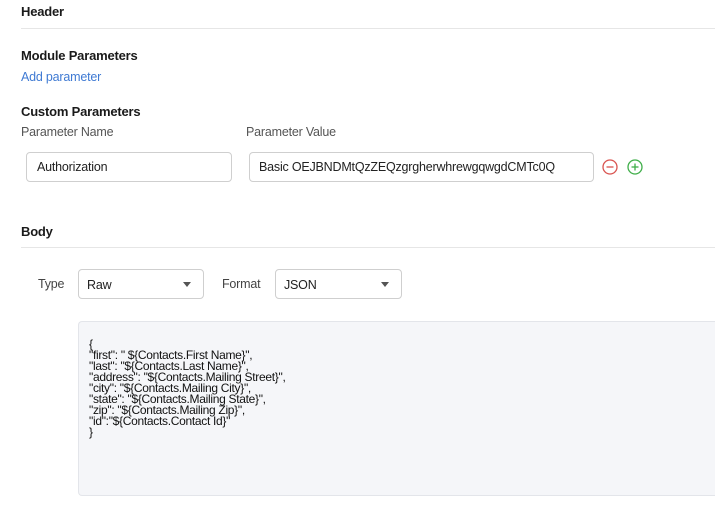 The width and height of the screenshot is (715, 532). What do you see at coordinates (99, 285) in the screenshot?
I see `type-select-value: Raw` at bounding box center [99, 285].